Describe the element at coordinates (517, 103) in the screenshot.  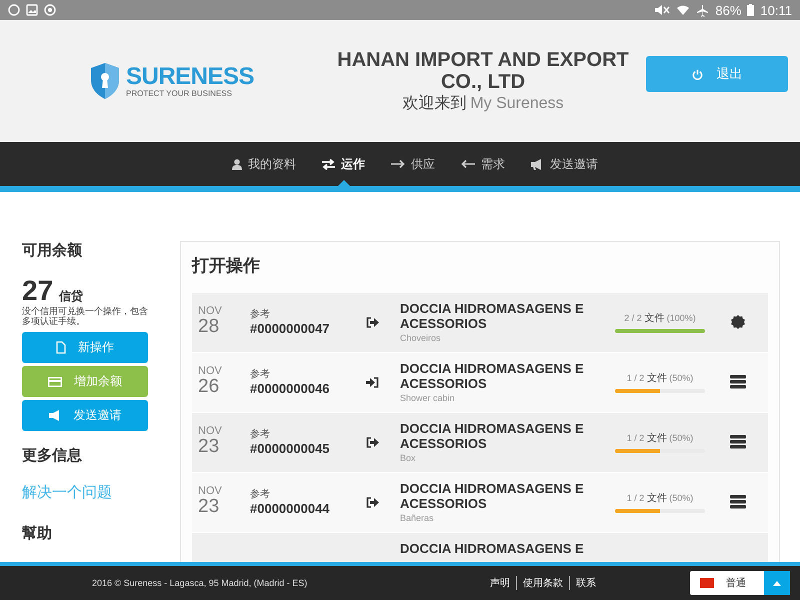
I see `site-name: My Sureness` at that location.